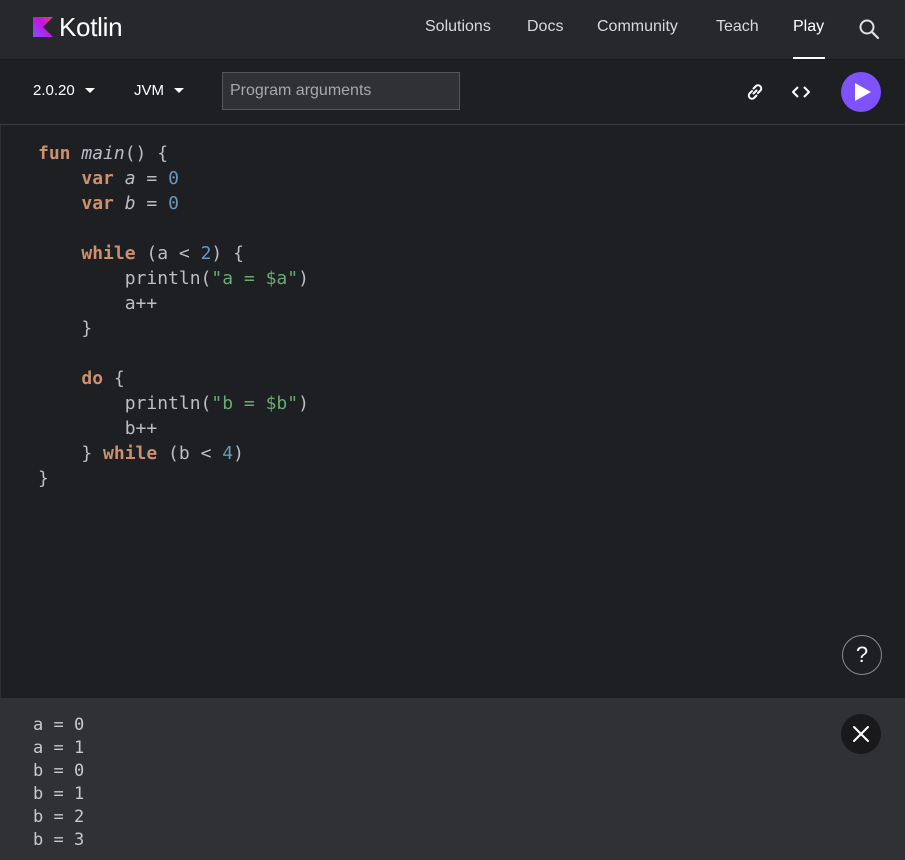 The height and width of the screenshot is (860, 905). What do you see at coordinates (149, 90) in the screenshot?
I see `target-value: JVM` at bounding box center [149, 90].